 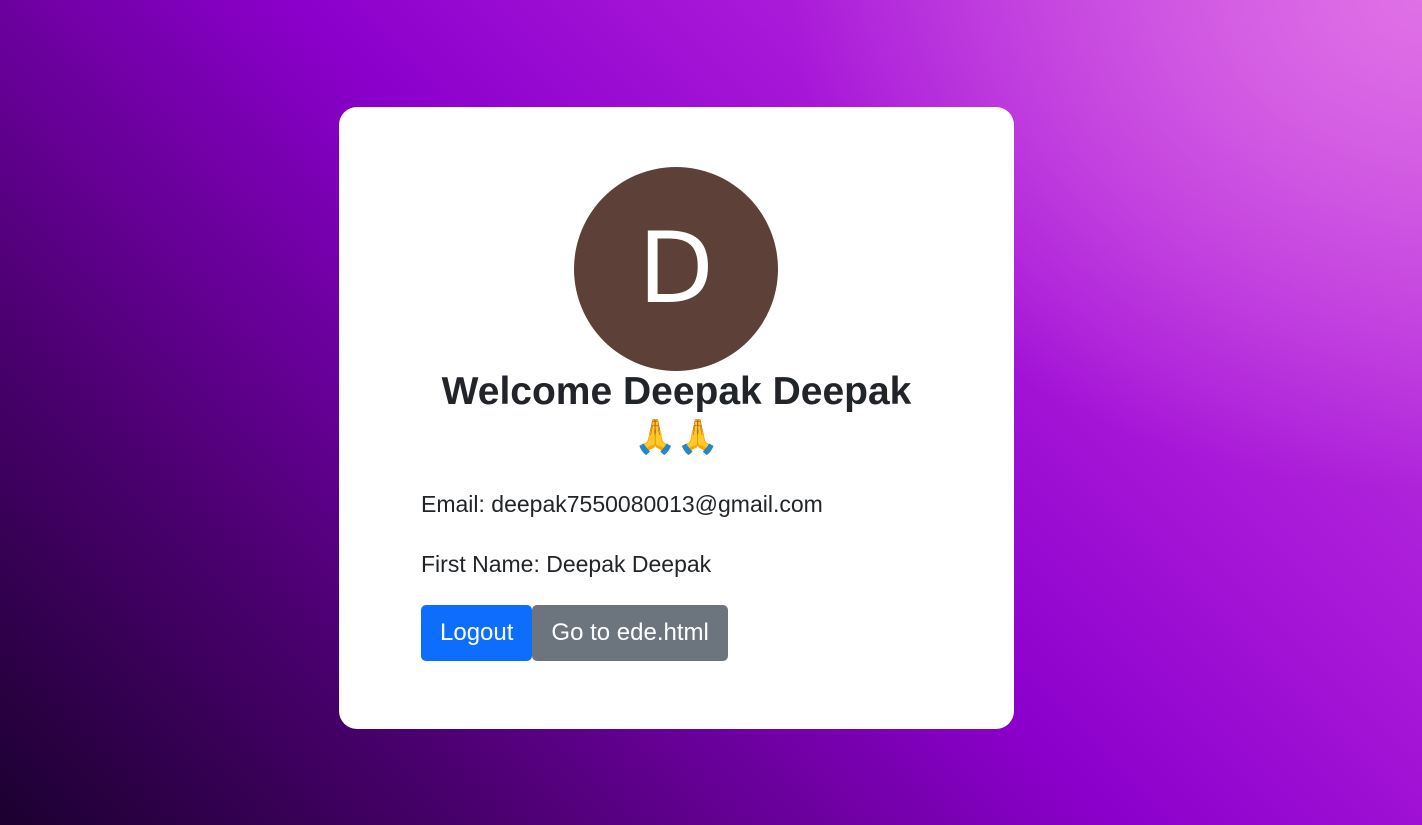 What do you see at coordinates (676, 437) in the screenshot?
I see `praying-hands-icon: 🙏🙏` at bounding box center [676, 437].